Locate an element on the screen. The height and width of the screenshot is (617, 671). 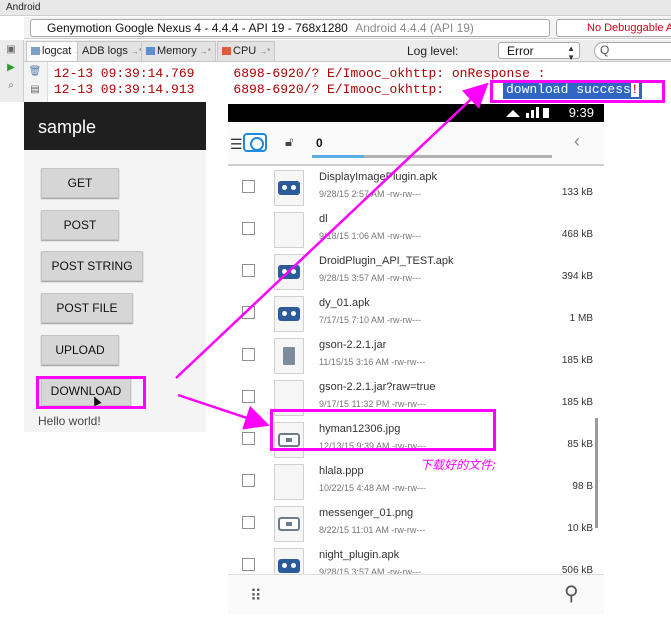
arrow-to-file is located at coordinates (223, 411).